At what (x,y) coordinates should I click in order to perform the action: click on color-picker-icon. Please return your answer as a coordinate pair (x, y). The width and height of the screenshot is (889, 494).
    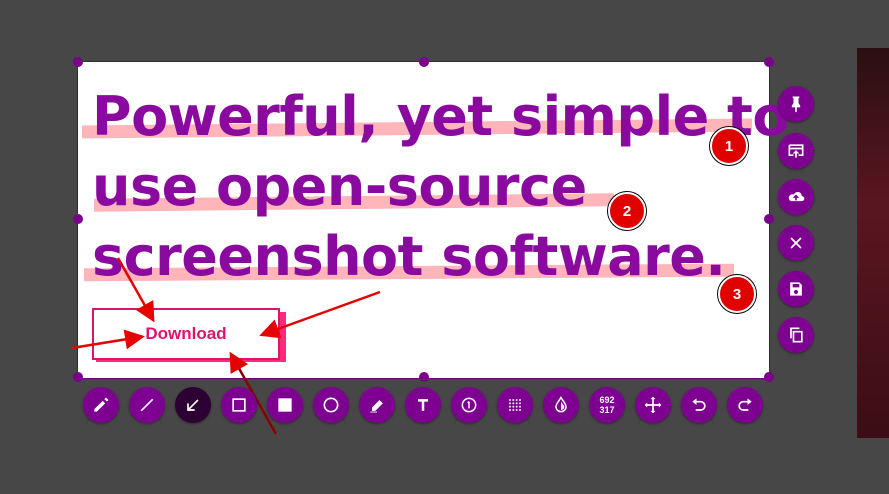
    Looking at the image, I should click on (561, 404).